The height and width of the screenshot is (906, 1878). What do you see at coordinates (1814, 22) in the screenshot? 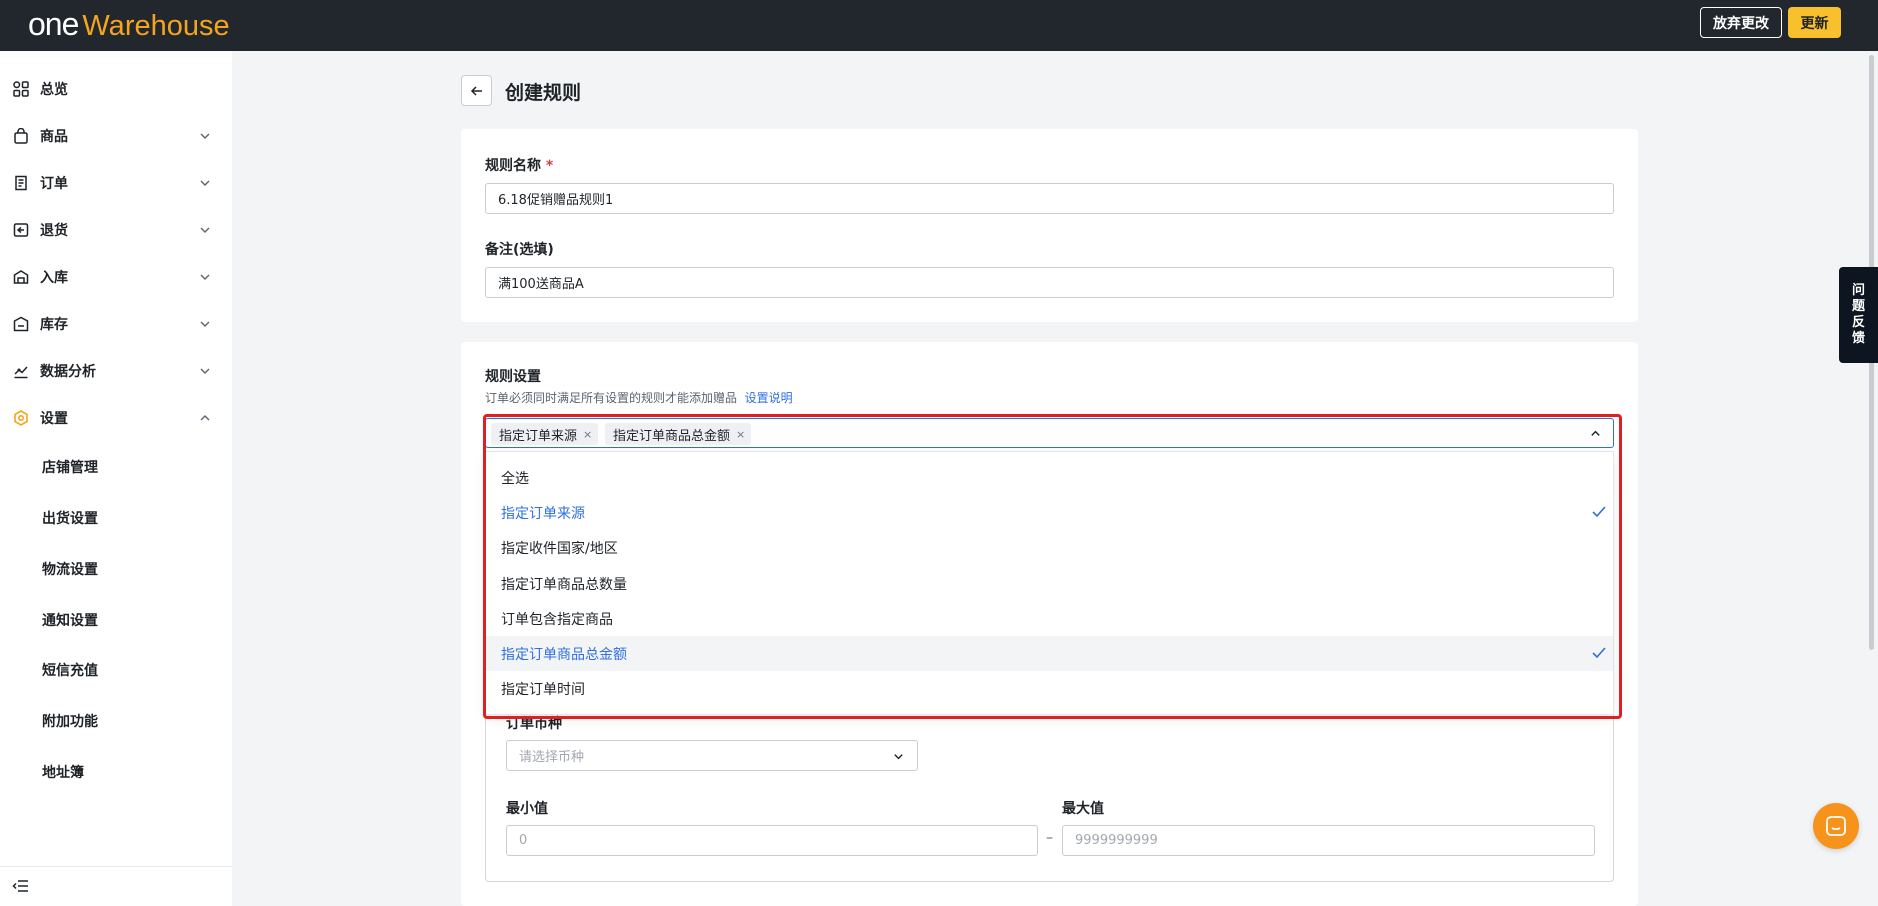
I see `update-button: 更新` at bounding box center [1814, 22].